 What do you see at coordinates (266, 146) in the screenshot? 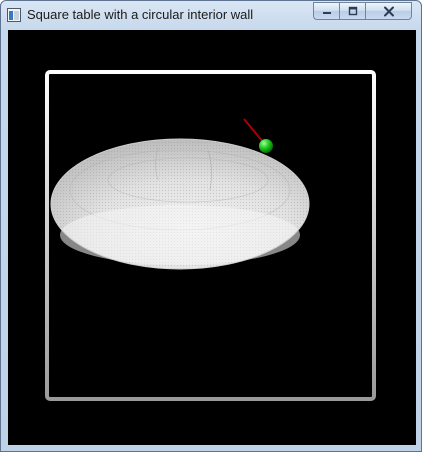
I see `ball` at bounding box center [266, 146].